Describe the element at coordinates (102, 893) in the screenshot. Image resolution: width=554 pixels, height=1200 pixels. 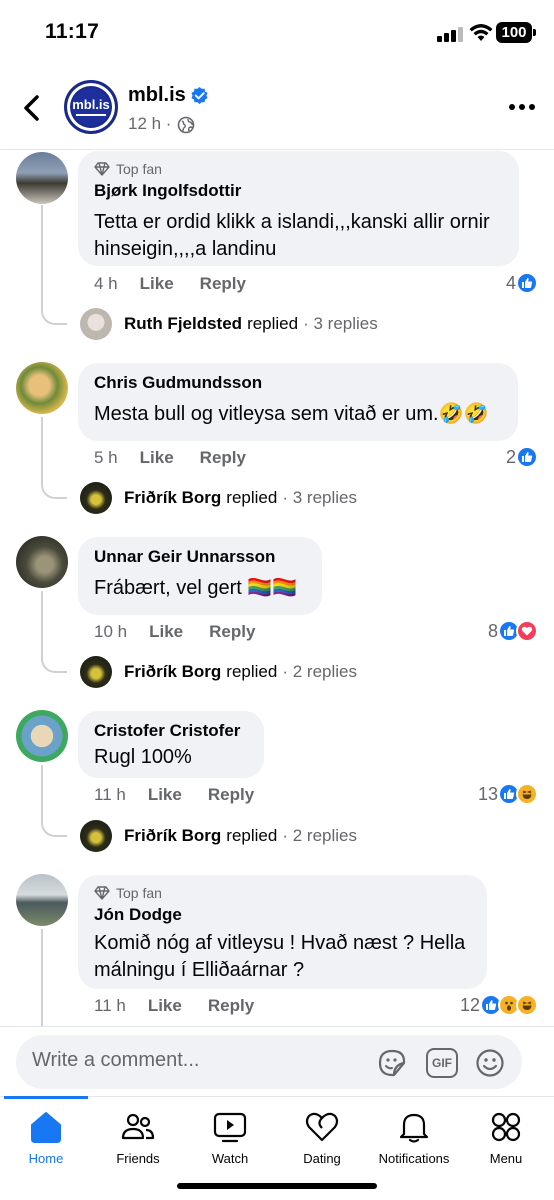
I see `diamond-icon` at that location.